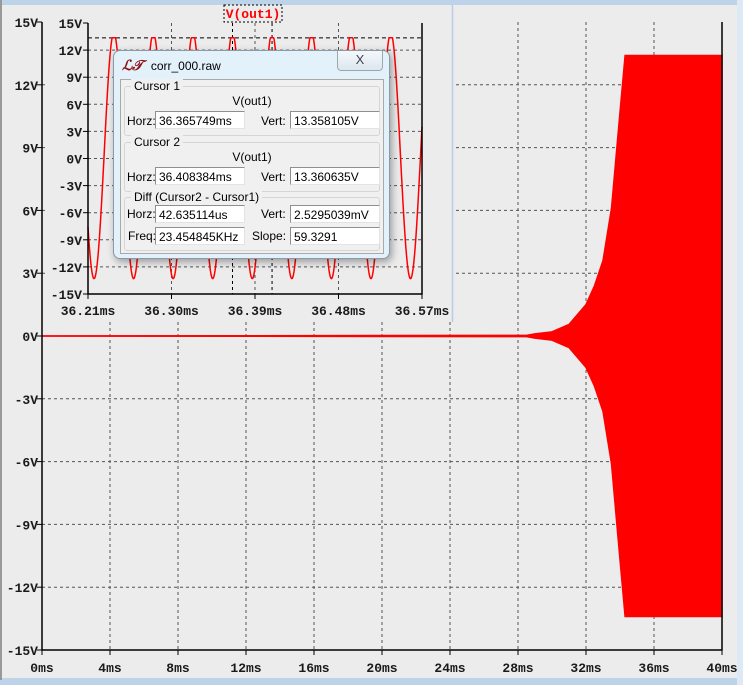  I want to click on inset-x-tick-label: 36.48ms, so click(338, 311).